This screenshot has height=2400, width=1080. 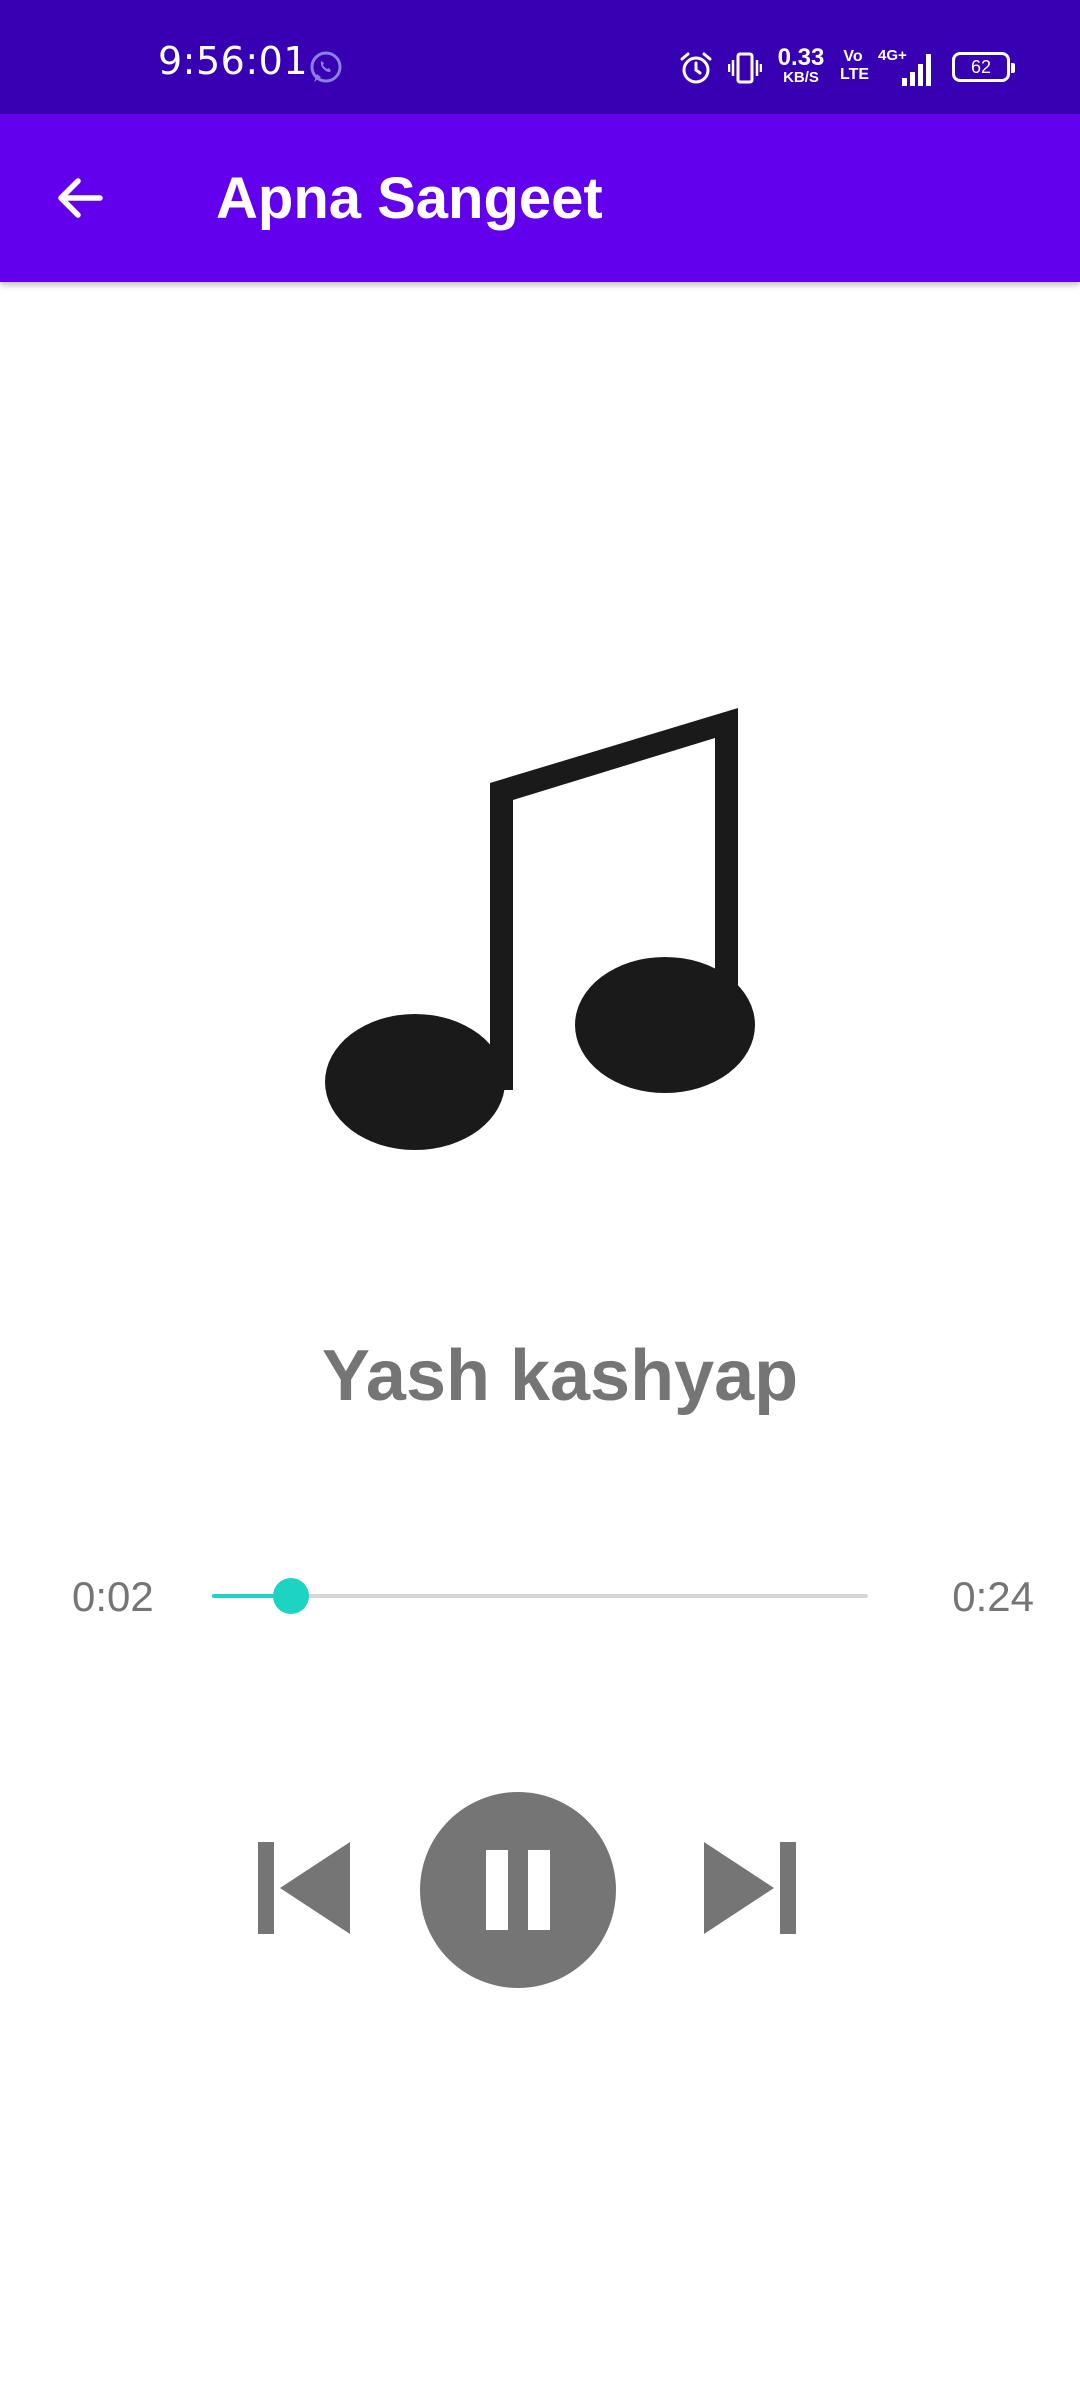 What do you see at coordinates (855, 74) in the screenshot?
I see `volte-bottom: LTE` at bounding box center [855, 74].